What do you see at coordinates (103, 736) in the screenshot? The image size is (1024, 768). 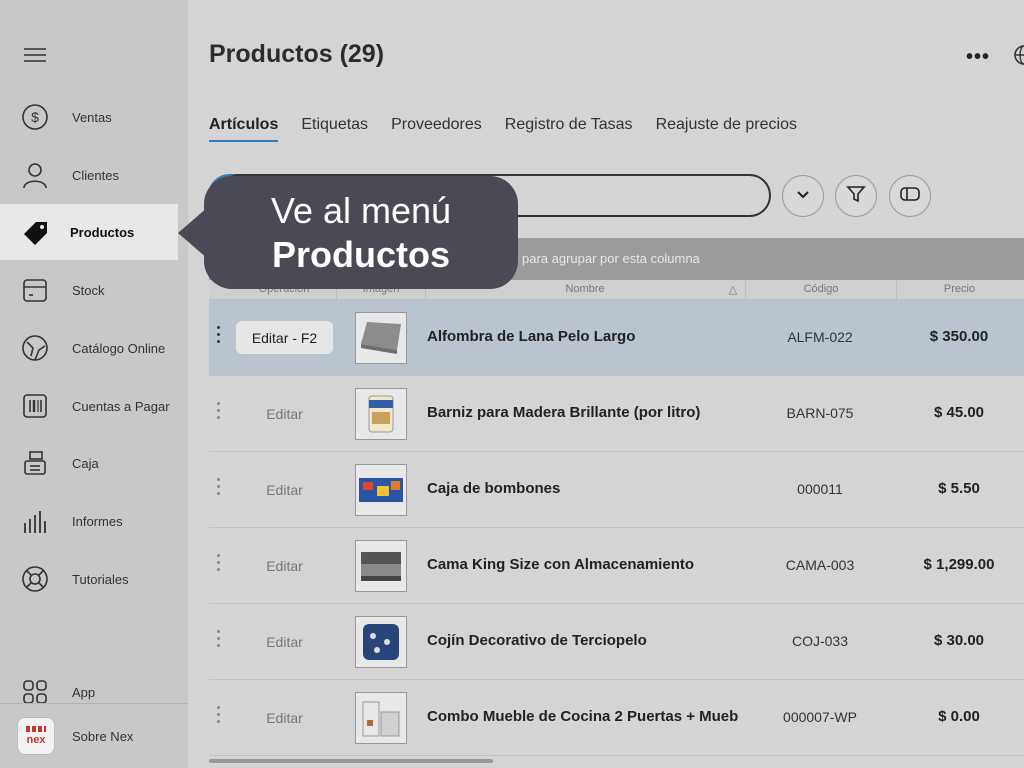 I see `sidebar-item-label: Sobre Nex` at bounding box center [103, 736].